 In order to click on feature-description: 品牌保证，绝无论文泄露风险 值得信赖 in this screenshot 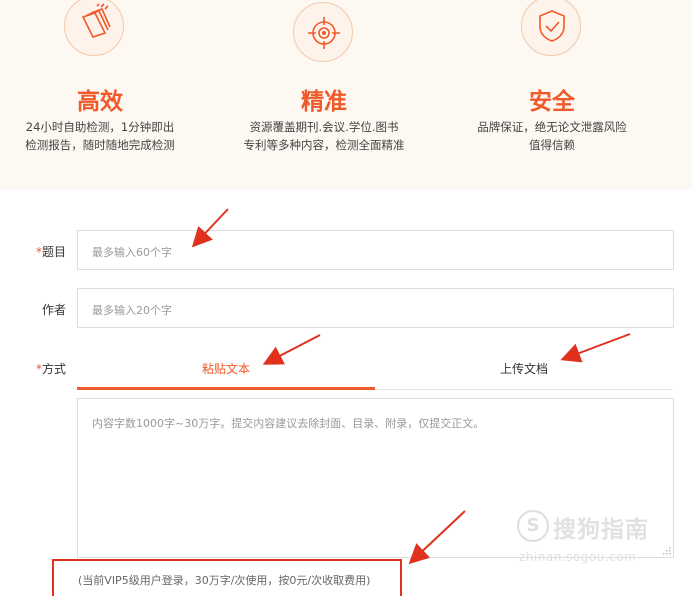, I will do `click(552, 136)`.